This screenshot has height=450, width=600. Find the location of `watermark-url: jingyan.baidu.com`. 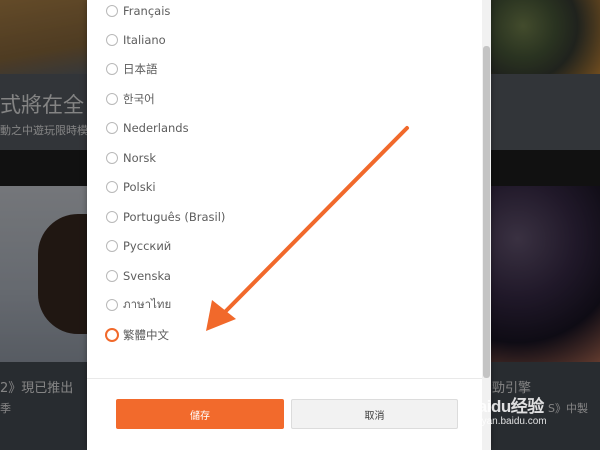

watermark-url: jingyan.baidu.com is located at coordinates (506, 421).